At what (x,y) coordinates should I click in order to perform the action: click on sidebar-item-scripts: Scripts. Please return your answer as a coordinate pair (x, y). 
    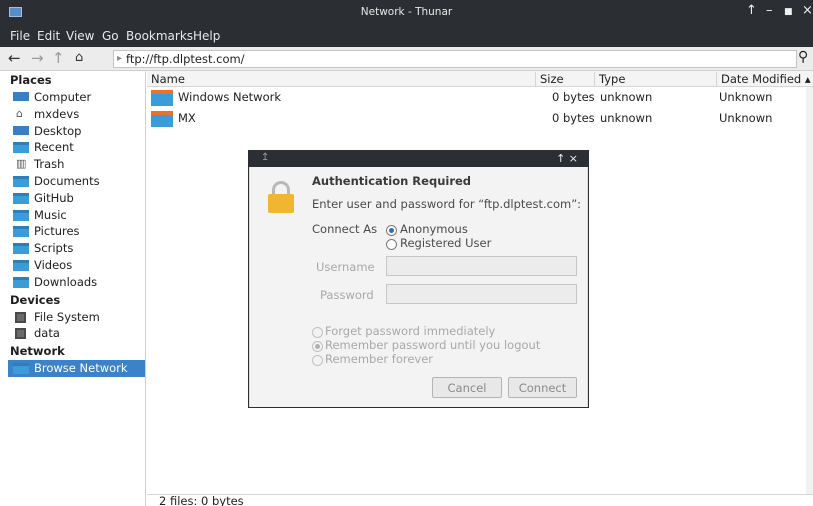
    Looking at the image, I should click on (76, 248).